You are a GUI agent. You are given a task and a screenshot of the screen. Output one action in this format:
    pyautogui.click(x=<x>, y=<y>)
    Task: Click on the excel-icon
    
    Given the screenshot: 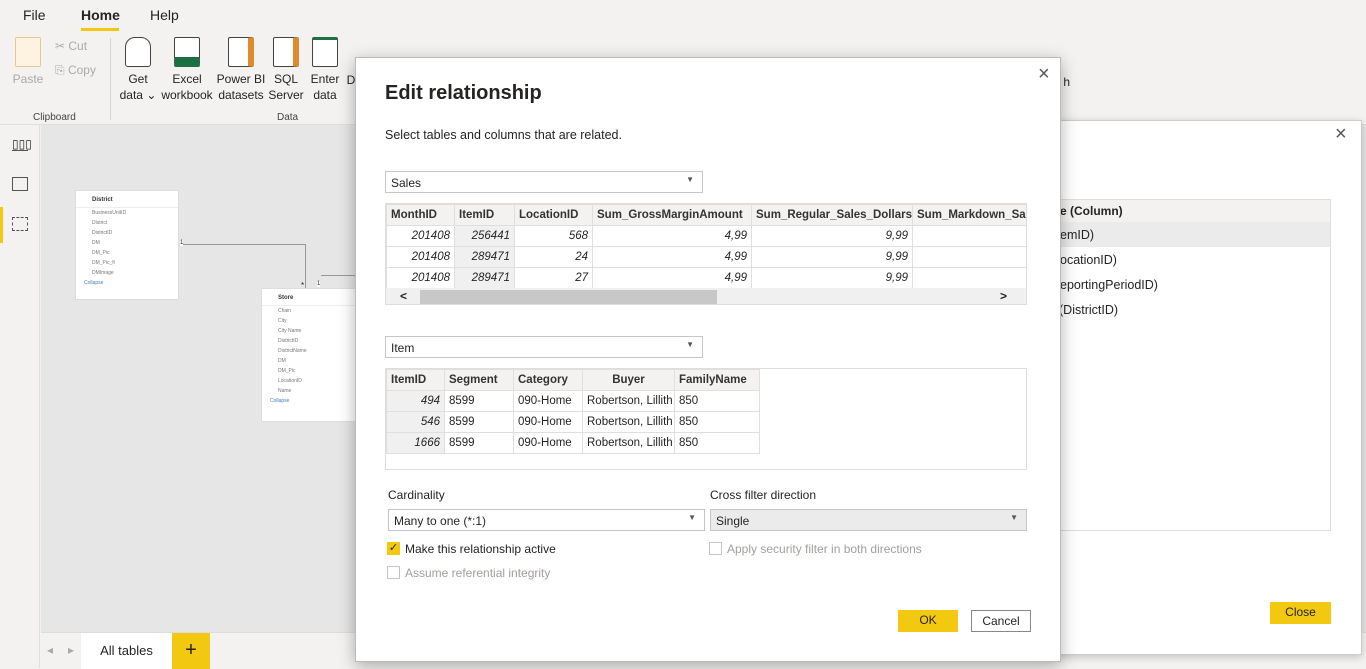 What is the action you would take?
    pyautogui.click(x=187, y=52)
    